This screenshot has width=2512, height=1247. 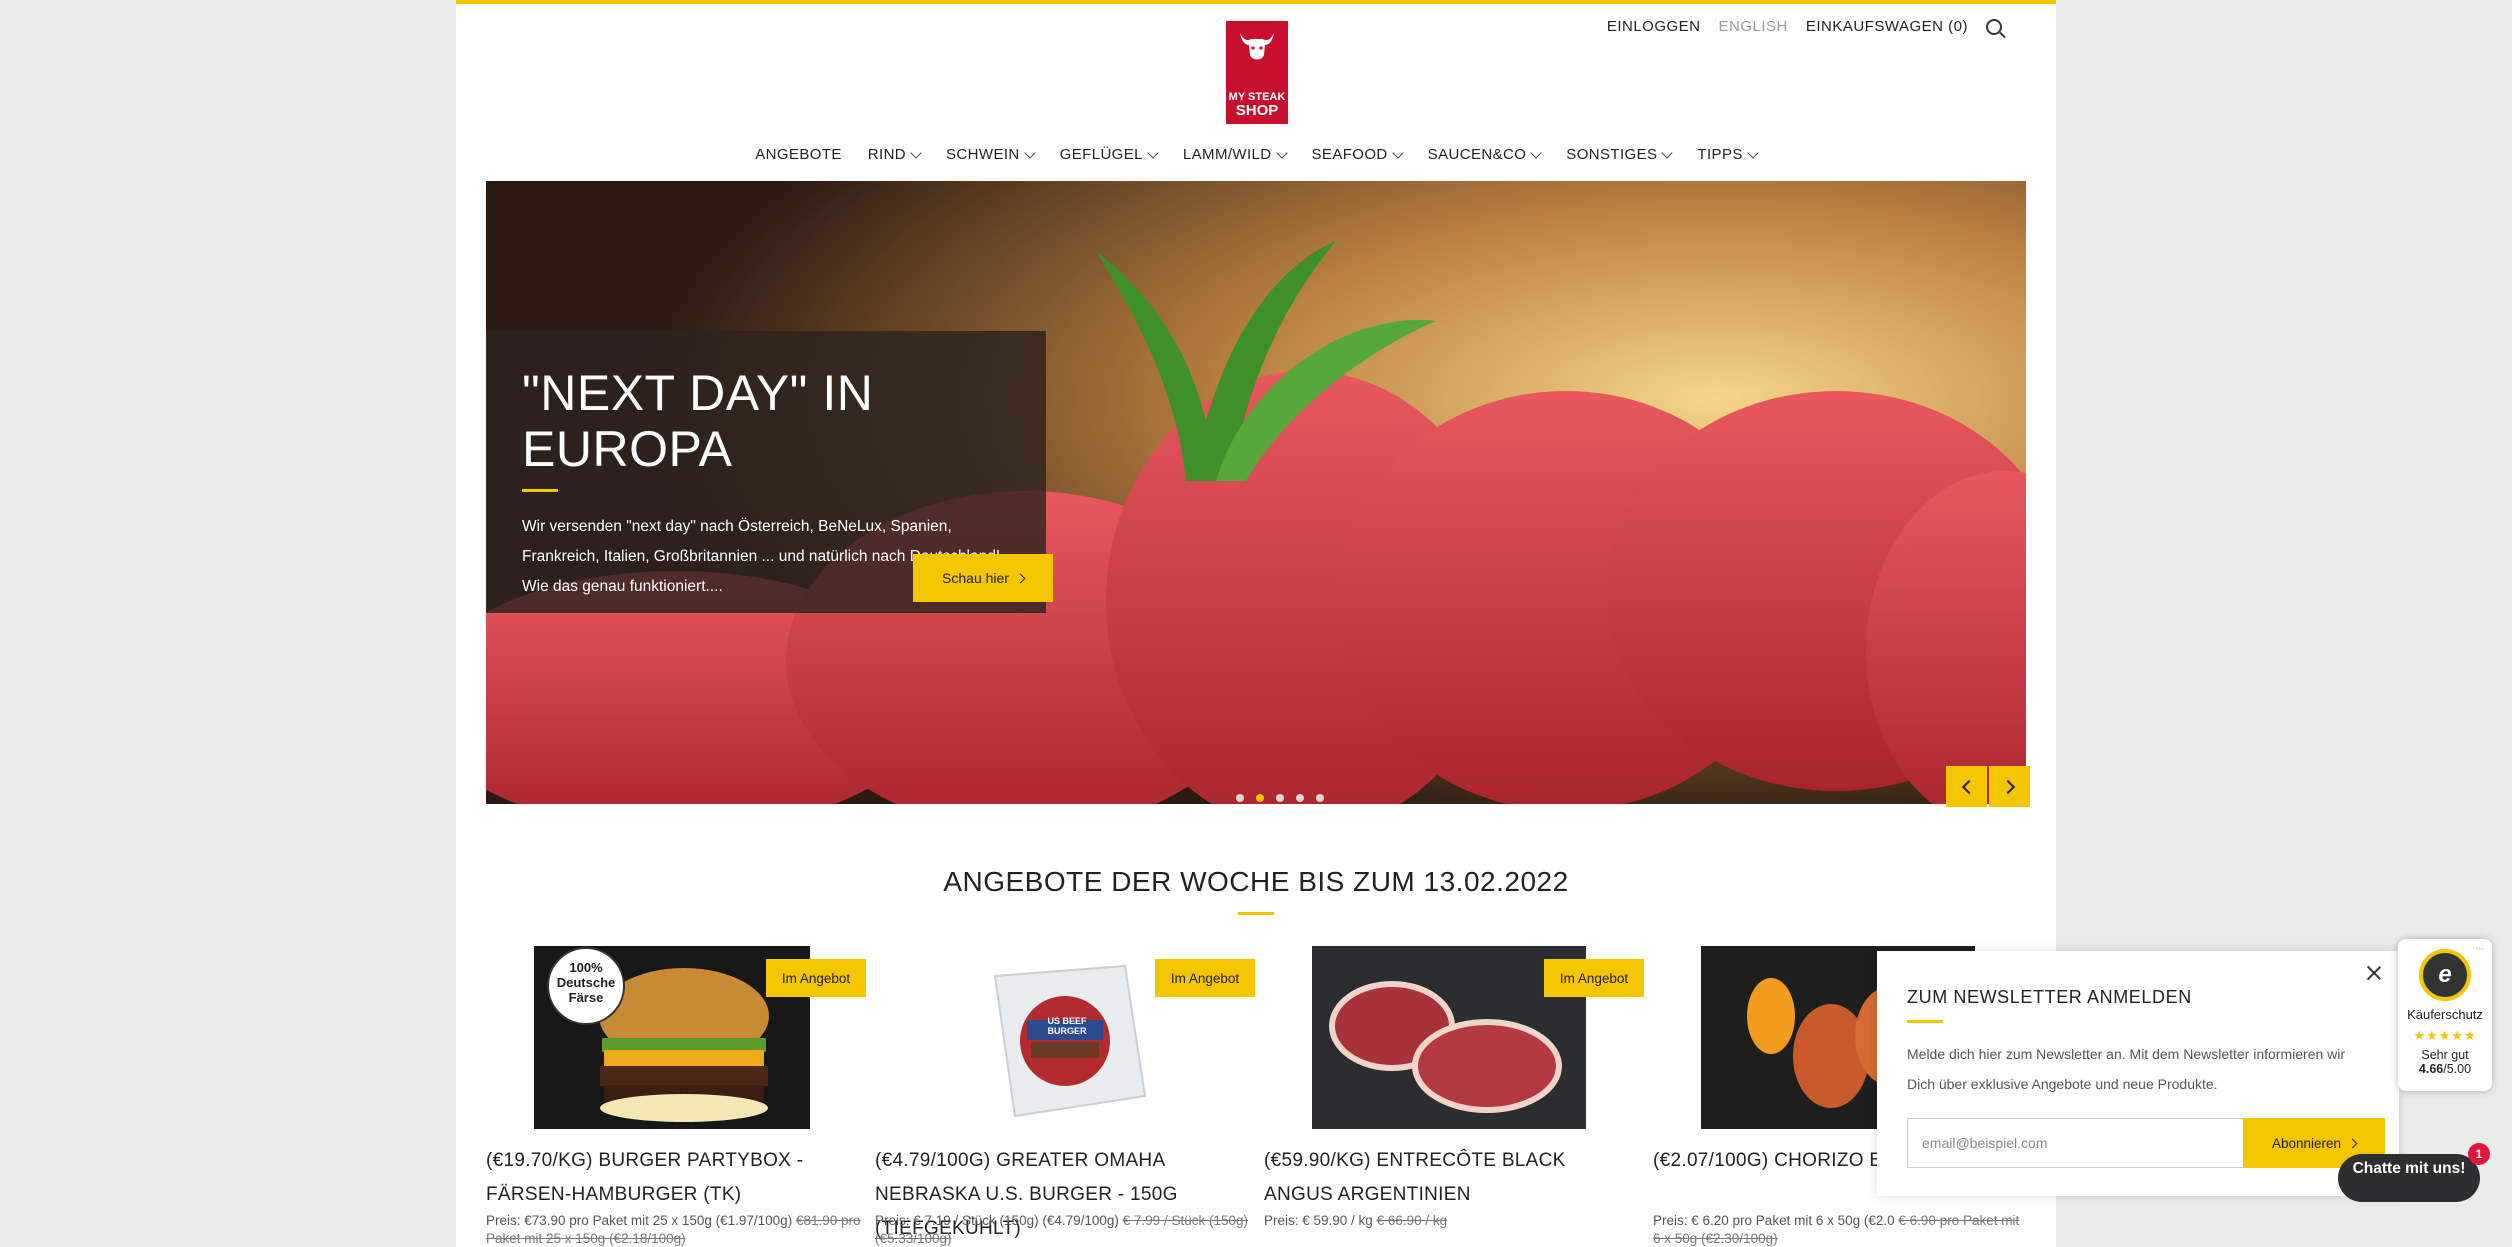 What do you see at coordinates (1101, 154) in the screenshot?
I see `nav-label: GEFLÜGEL` at bounding box center [1101, 154].